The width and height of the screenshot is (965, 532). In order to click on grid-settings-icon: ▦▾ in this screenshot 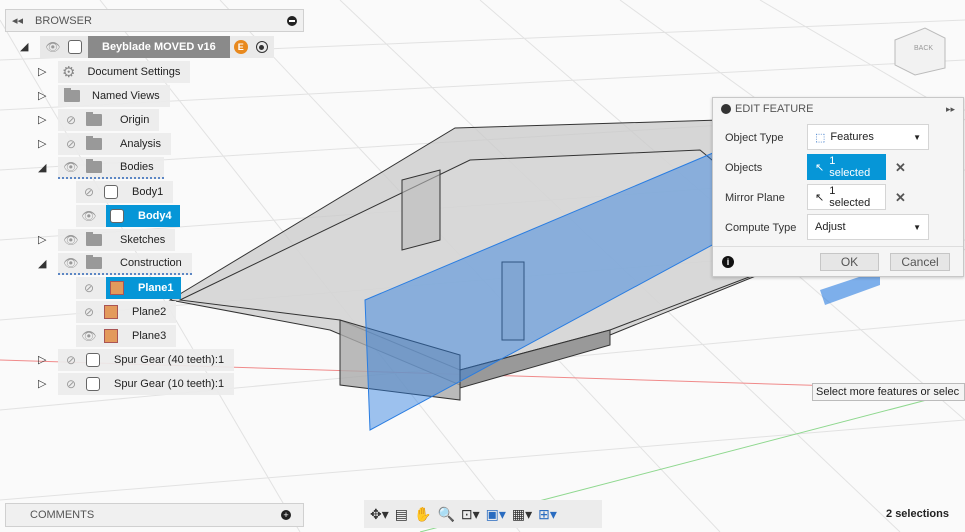, I will do `click(522, 514)`.